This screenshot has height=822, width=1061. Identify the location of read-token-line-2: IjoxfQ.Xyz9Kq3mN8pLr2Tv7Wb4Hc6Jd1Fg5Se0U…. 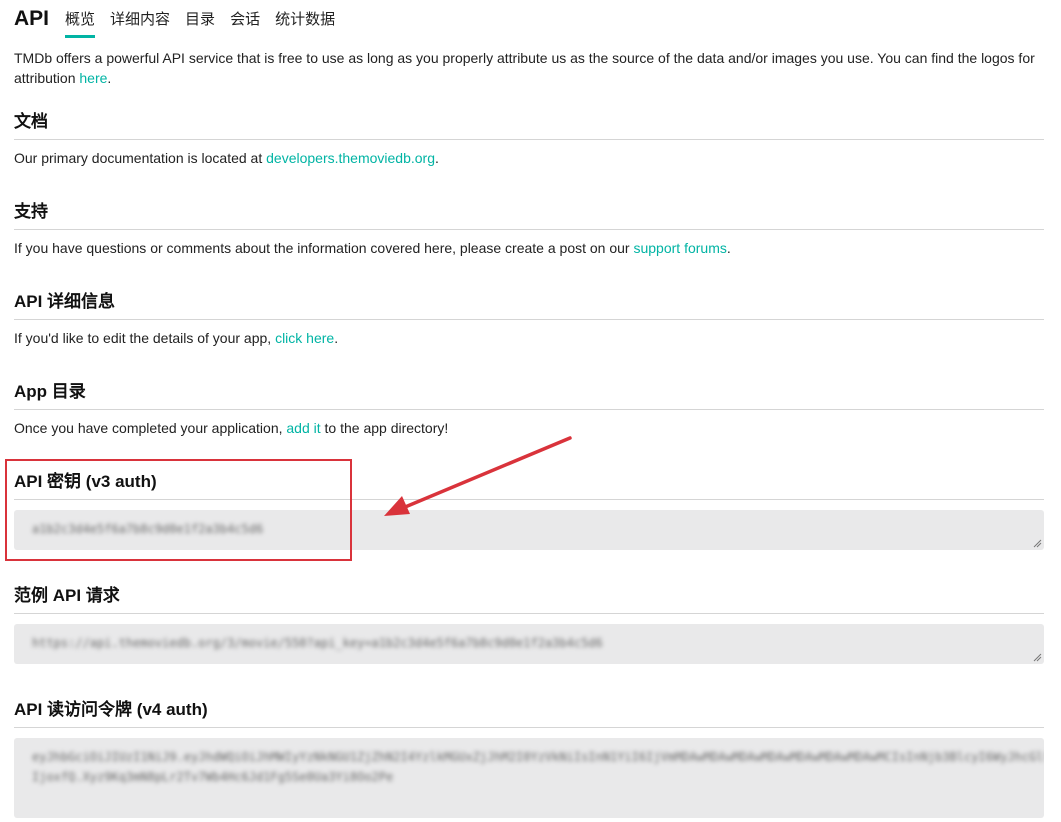
(213, 777).